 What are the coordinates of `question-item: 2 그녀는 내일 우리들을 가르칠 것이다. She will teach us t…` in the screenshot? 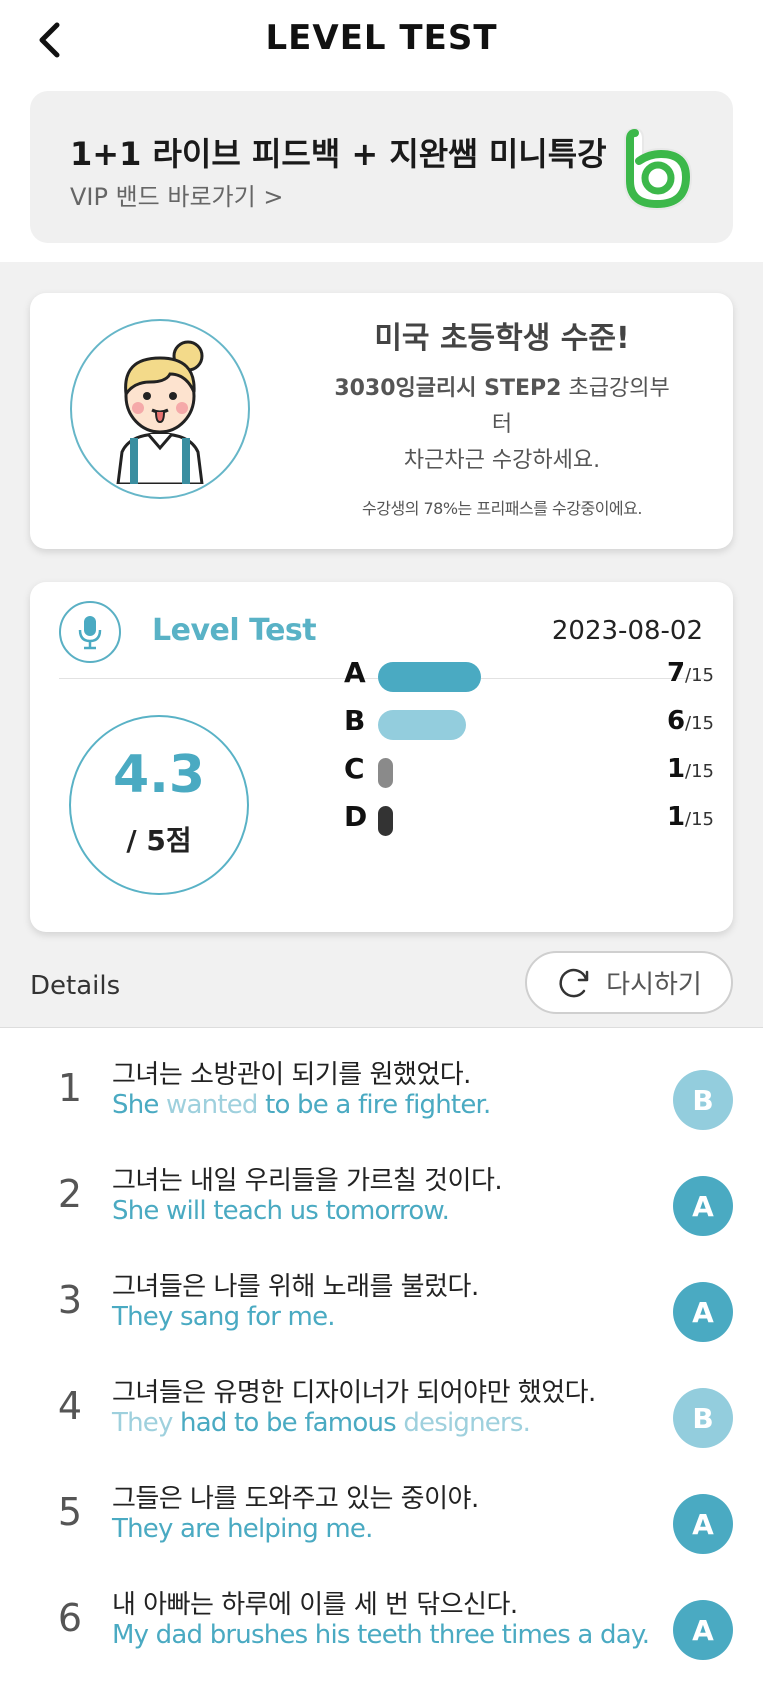 It's located at (381, 1196).